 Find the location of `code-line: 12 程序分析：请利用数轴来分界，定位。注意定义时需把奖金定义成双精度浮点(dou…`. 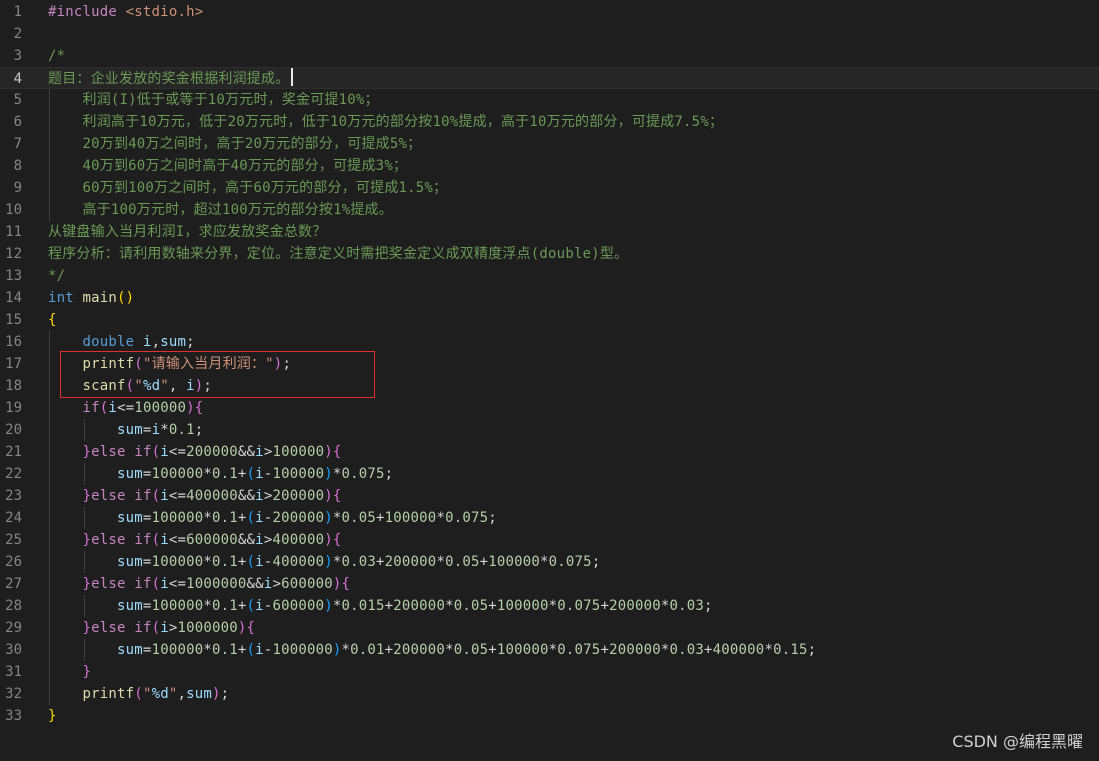

code-line: 12 程序分析：请利用数轴来分界，定位。注意定义时需把奖金定义成双精度浮点(dou… is located at coordinates (549, 254).